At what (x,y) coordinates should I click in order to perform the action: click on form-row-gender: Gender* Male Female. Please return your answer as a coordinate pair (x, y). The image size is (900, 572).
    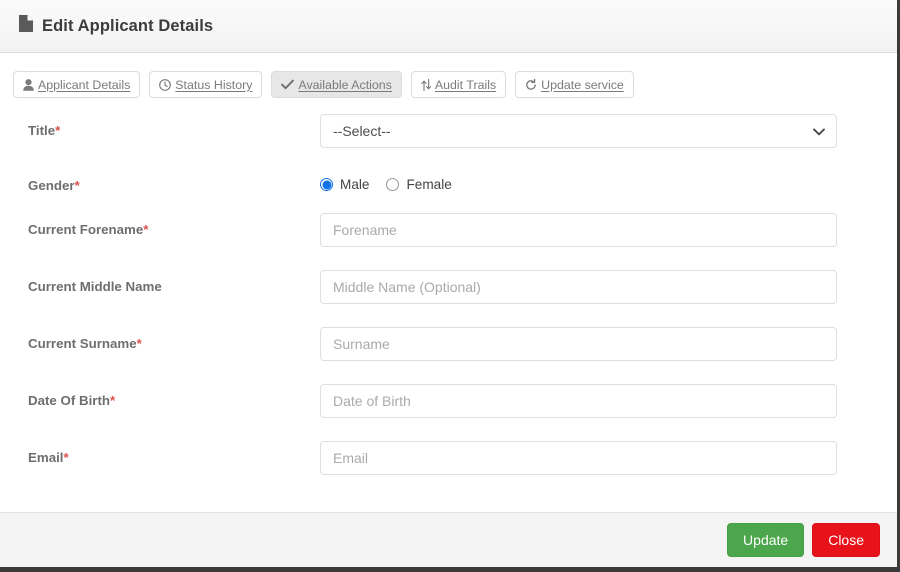
    Looking at the image, I should click on (448, 184).